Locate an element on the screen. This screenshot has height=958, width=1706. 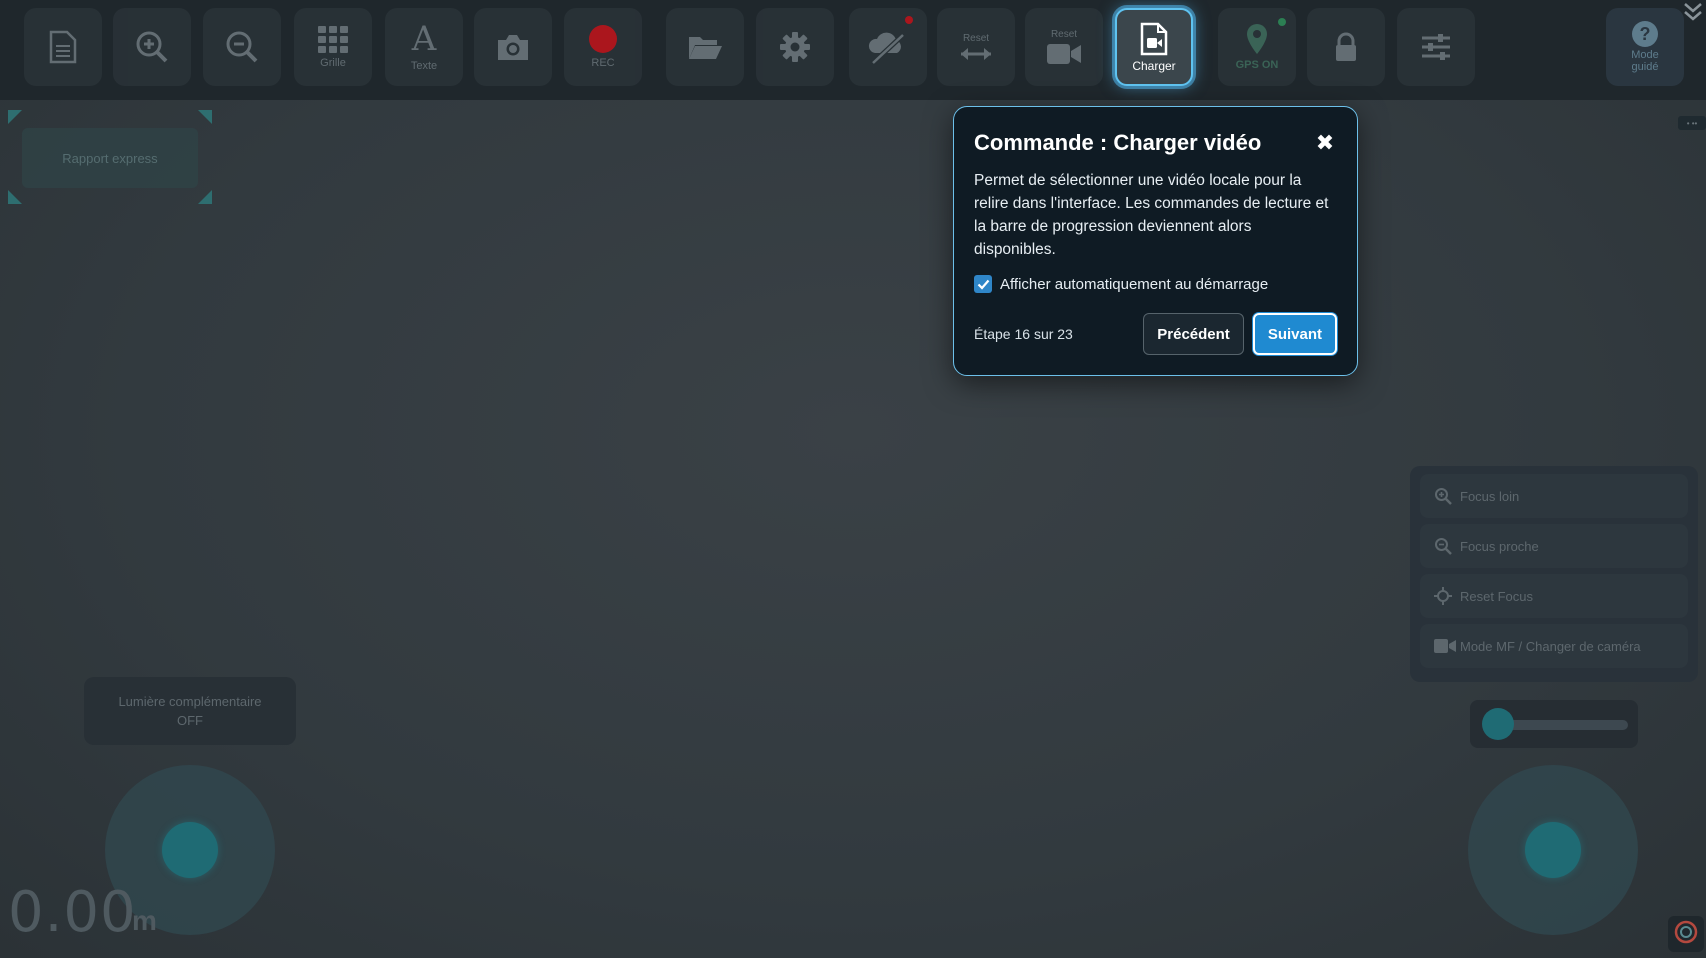
reset-video-button: Reset is located at coordinates (1064, 47).